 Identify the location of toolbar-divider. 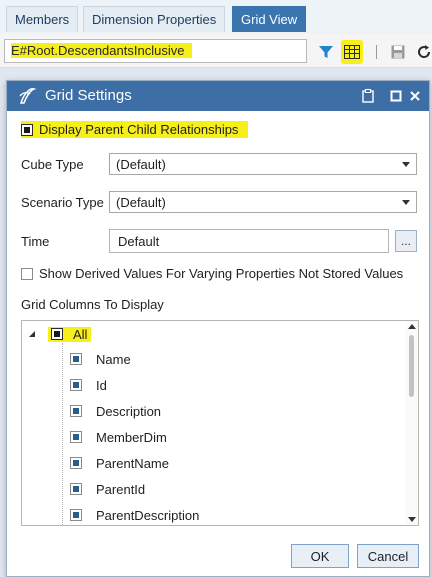
(376, 52).